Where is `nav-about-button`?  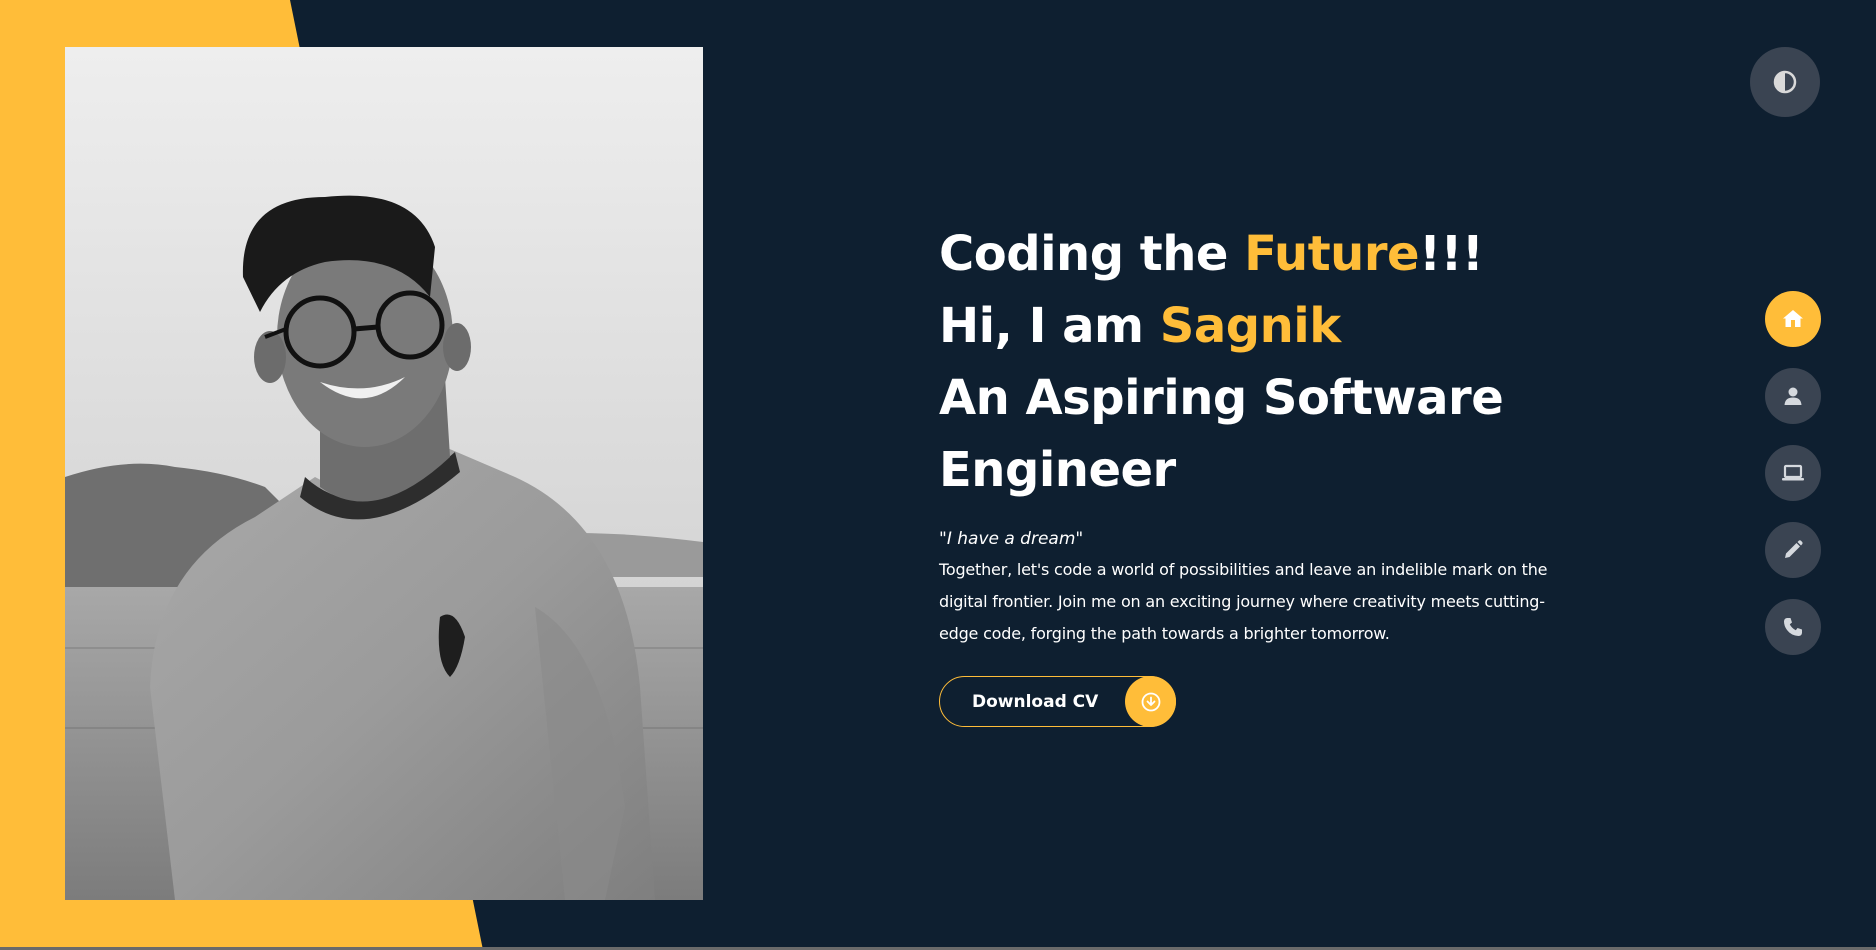 nav-about-button is located at coordinates (1793, 396).